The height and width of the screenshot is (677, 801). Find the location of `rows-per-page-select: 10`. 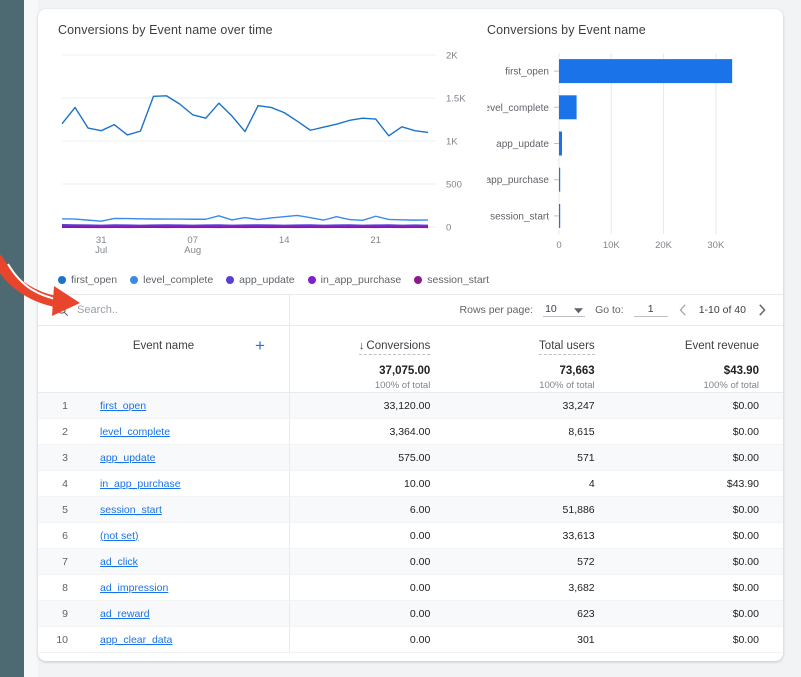

rows-per-page-select: 10 is located at coordinates (564, 310).